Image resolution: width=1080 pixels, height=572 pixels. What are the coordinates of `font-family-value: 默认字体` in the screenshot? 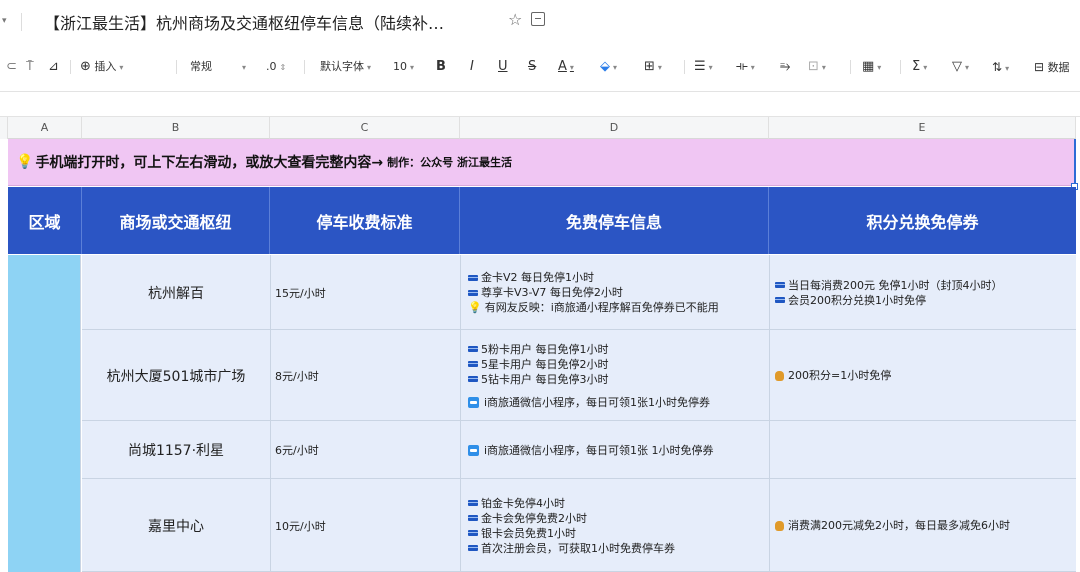 It's located at (342, 66).